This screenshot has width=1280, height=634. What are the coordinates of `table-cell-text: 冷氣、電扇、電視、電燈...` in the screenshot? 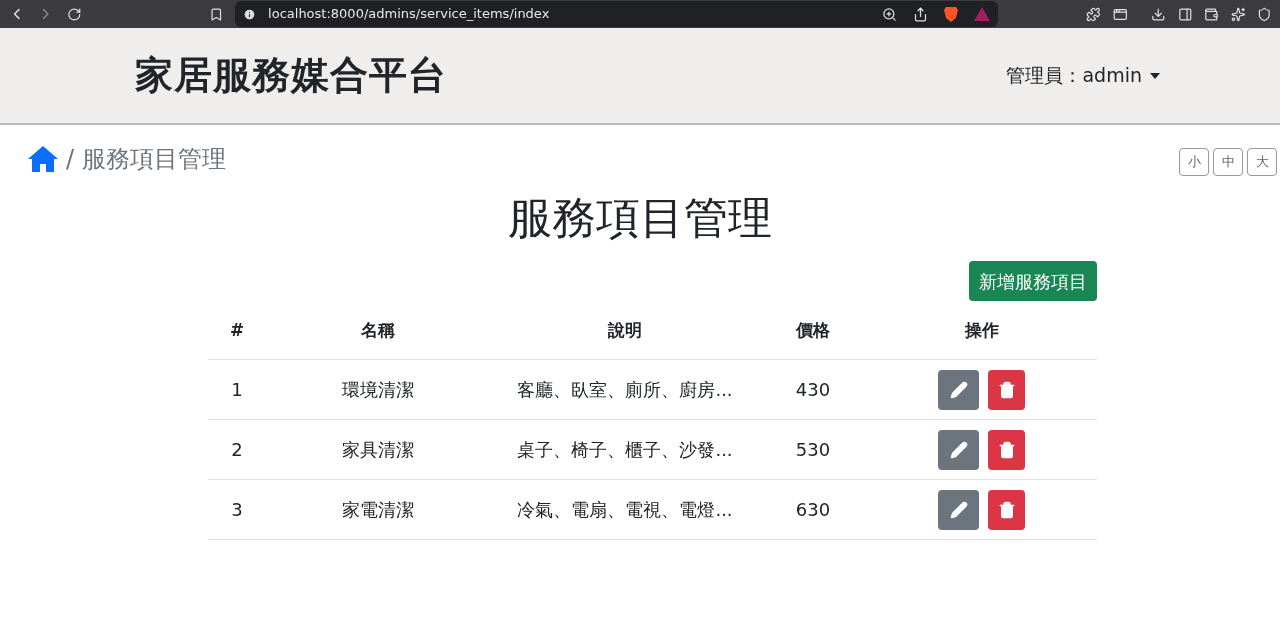 It's located at (625, 510).